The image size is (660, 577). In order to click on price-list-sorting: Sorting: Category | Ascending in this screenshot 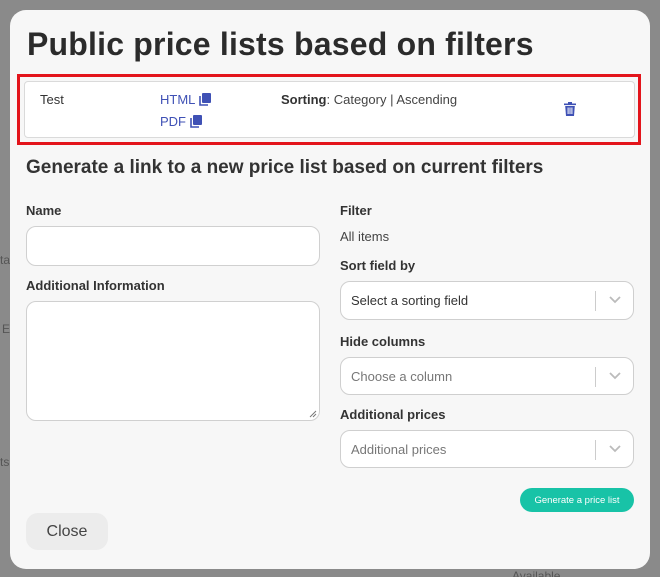, I will do `click(369, 99)`.